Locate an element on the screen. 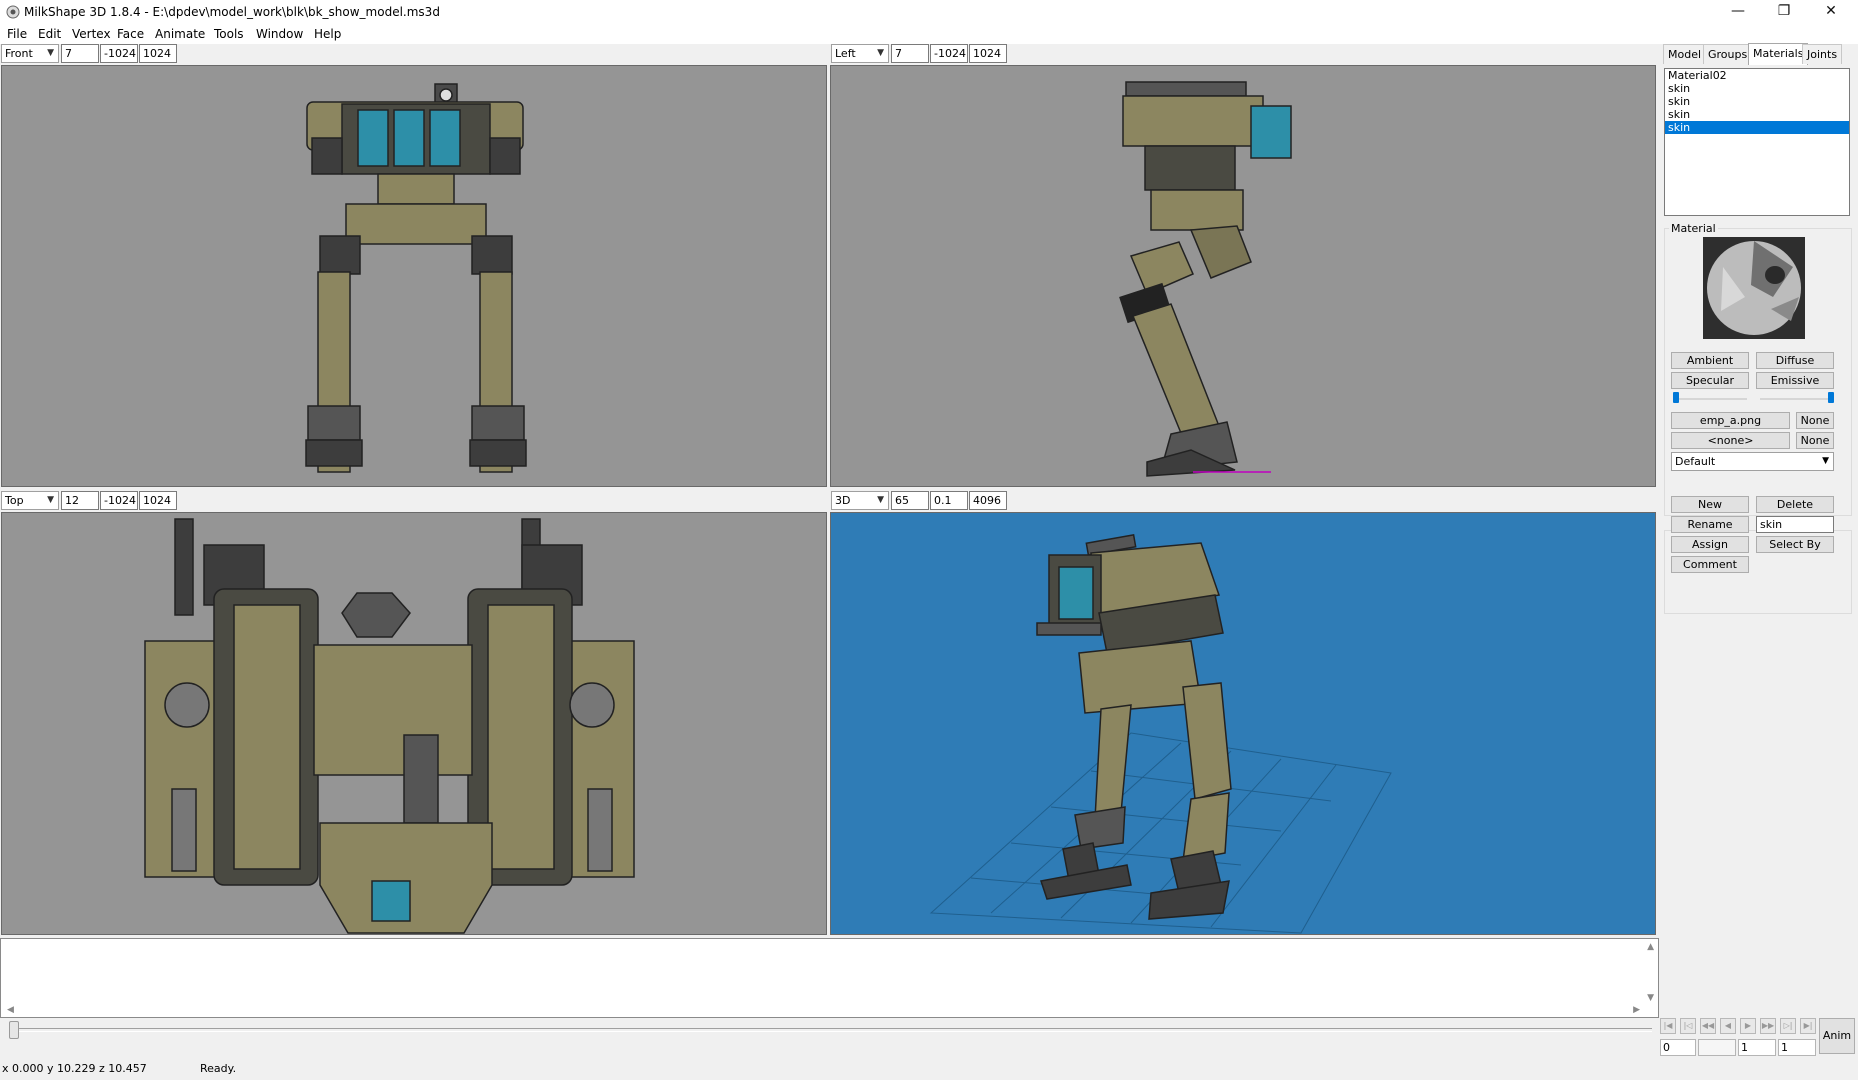 The image size is (1858, 1080). menu-animate: Animate is located at coordinates (180, 34).